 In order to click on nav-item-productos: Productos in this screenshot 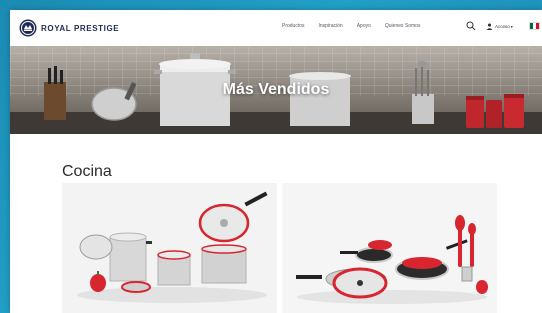, I will do `click(293, 26)`.